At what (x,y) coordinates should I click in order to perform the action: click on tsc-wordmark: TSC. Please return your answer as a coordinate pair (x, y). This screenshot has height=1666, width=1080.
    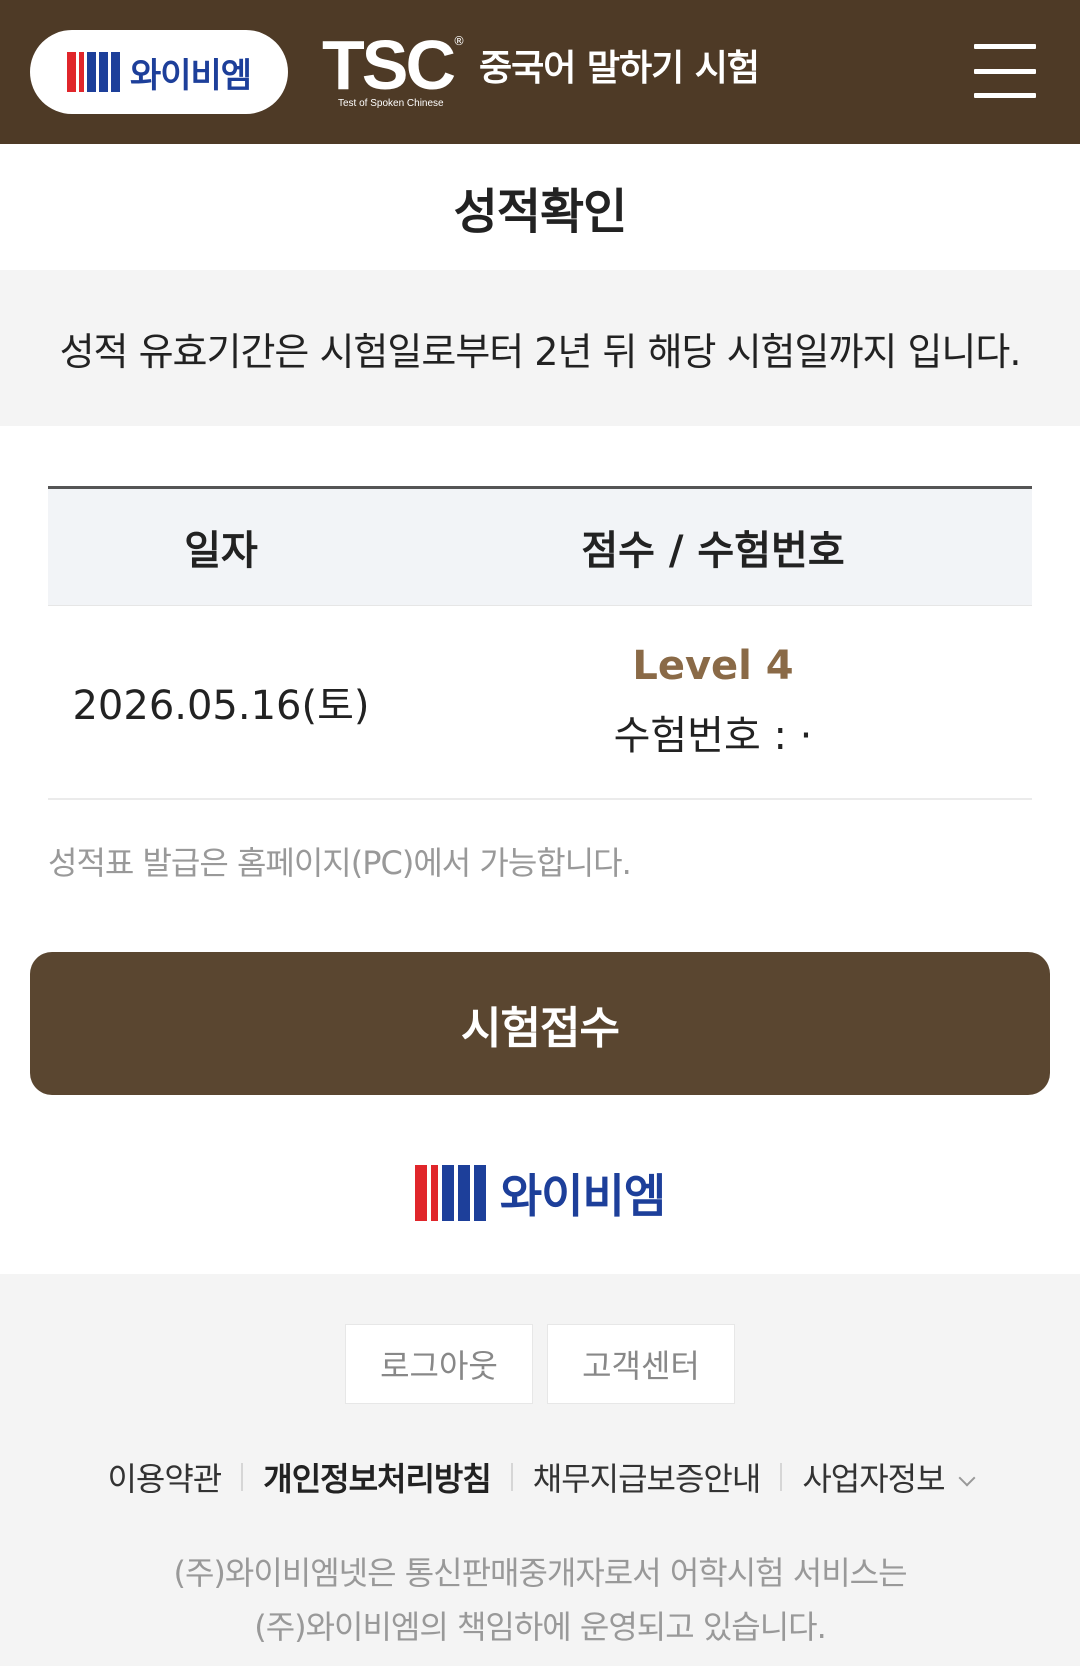
    Looking at the image, I should click on (389, 65).